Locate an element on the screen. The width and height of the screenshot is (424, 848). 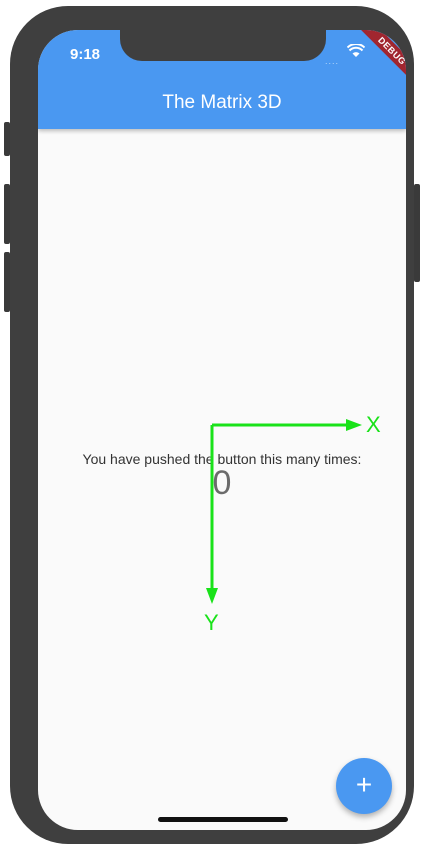
wifi-icon is located at coordinates (356, 50).